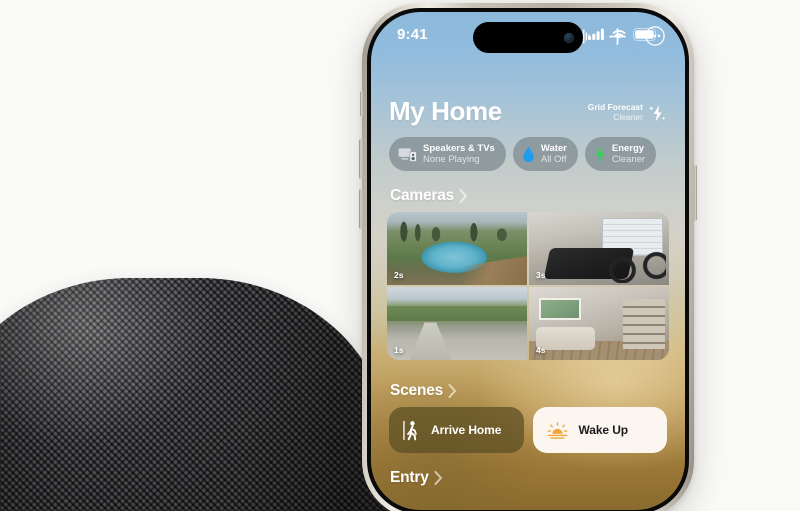  I want to click on pill-speakers-tvs: Speakers & TVs None Playing, so click(447, 154).